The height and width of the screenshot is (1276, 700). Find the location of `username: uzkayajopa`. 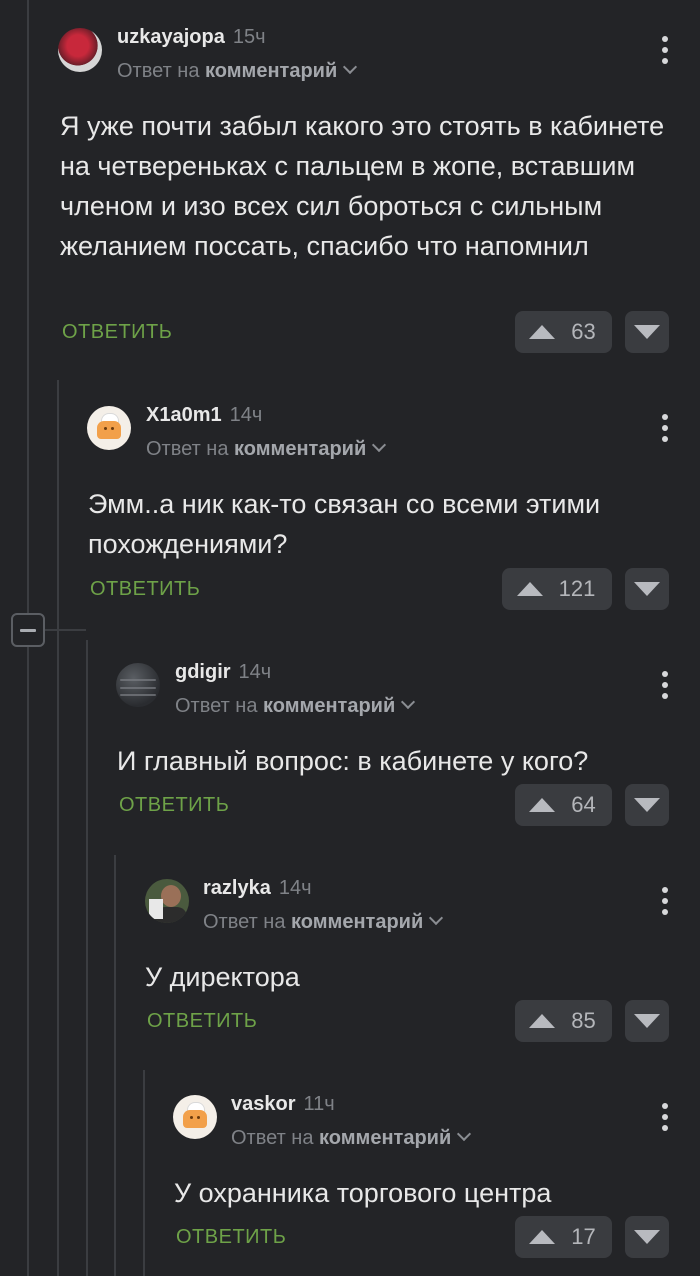

username: uzkayajopa is located at coordinates (171, 37).